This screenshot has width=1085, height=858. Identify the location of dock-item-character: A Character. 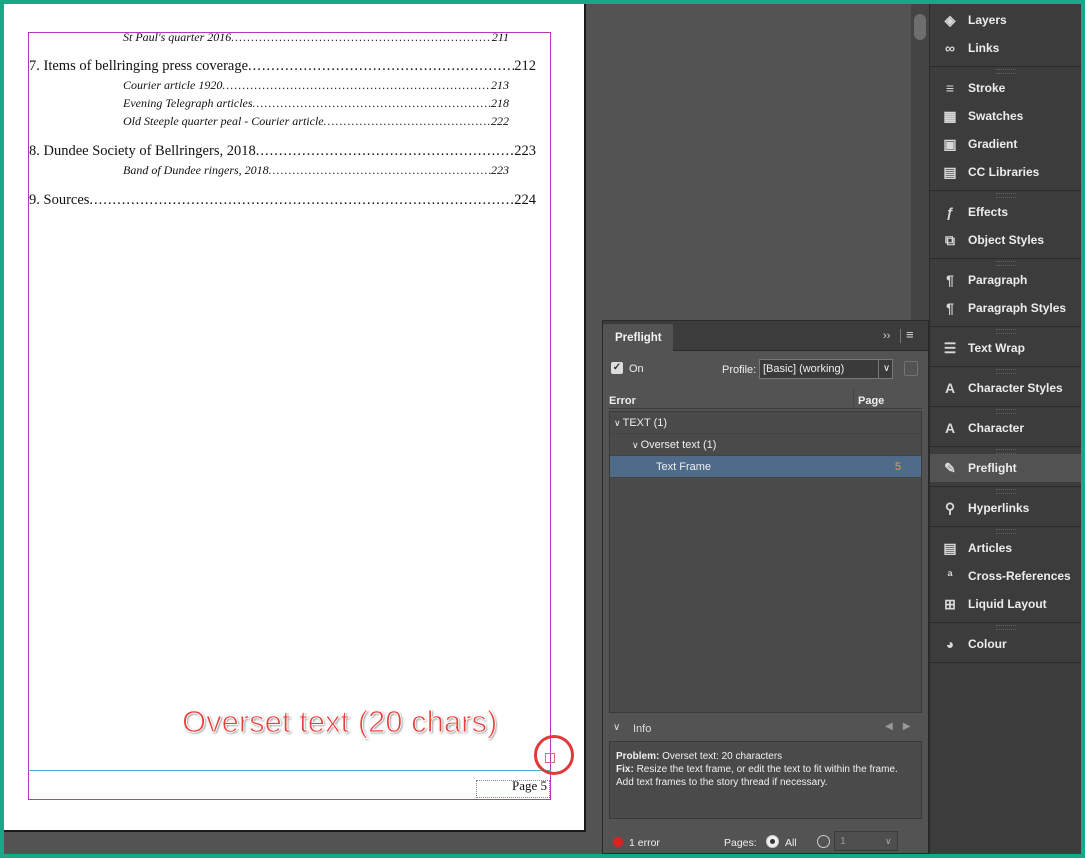
(1005, 428).